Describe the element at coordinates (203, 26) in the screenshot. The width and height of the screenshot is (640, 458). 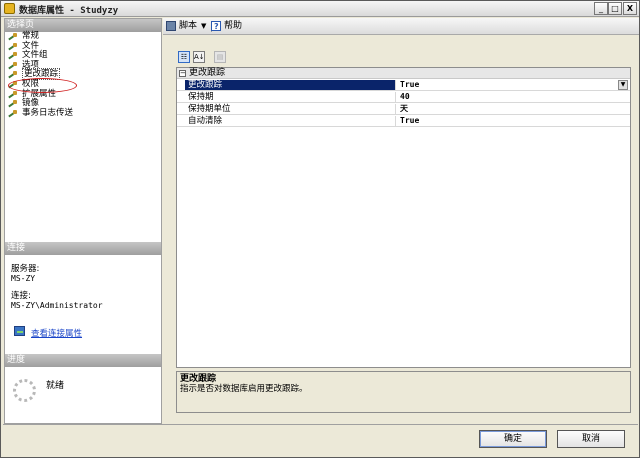
I see `script-dropdown-arrow-icon: ▼` at that location.